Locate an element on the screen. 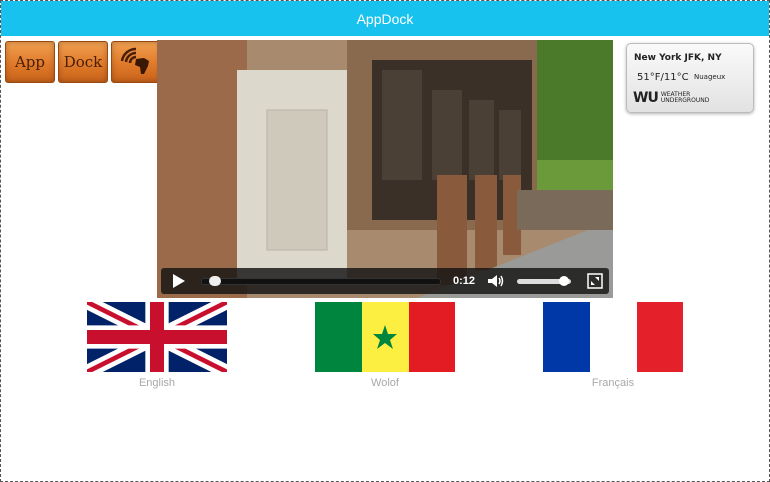 Image resolution: width=770 pixels, height=482 pixels. fullscreen-button is located at coordinates (595, 281).